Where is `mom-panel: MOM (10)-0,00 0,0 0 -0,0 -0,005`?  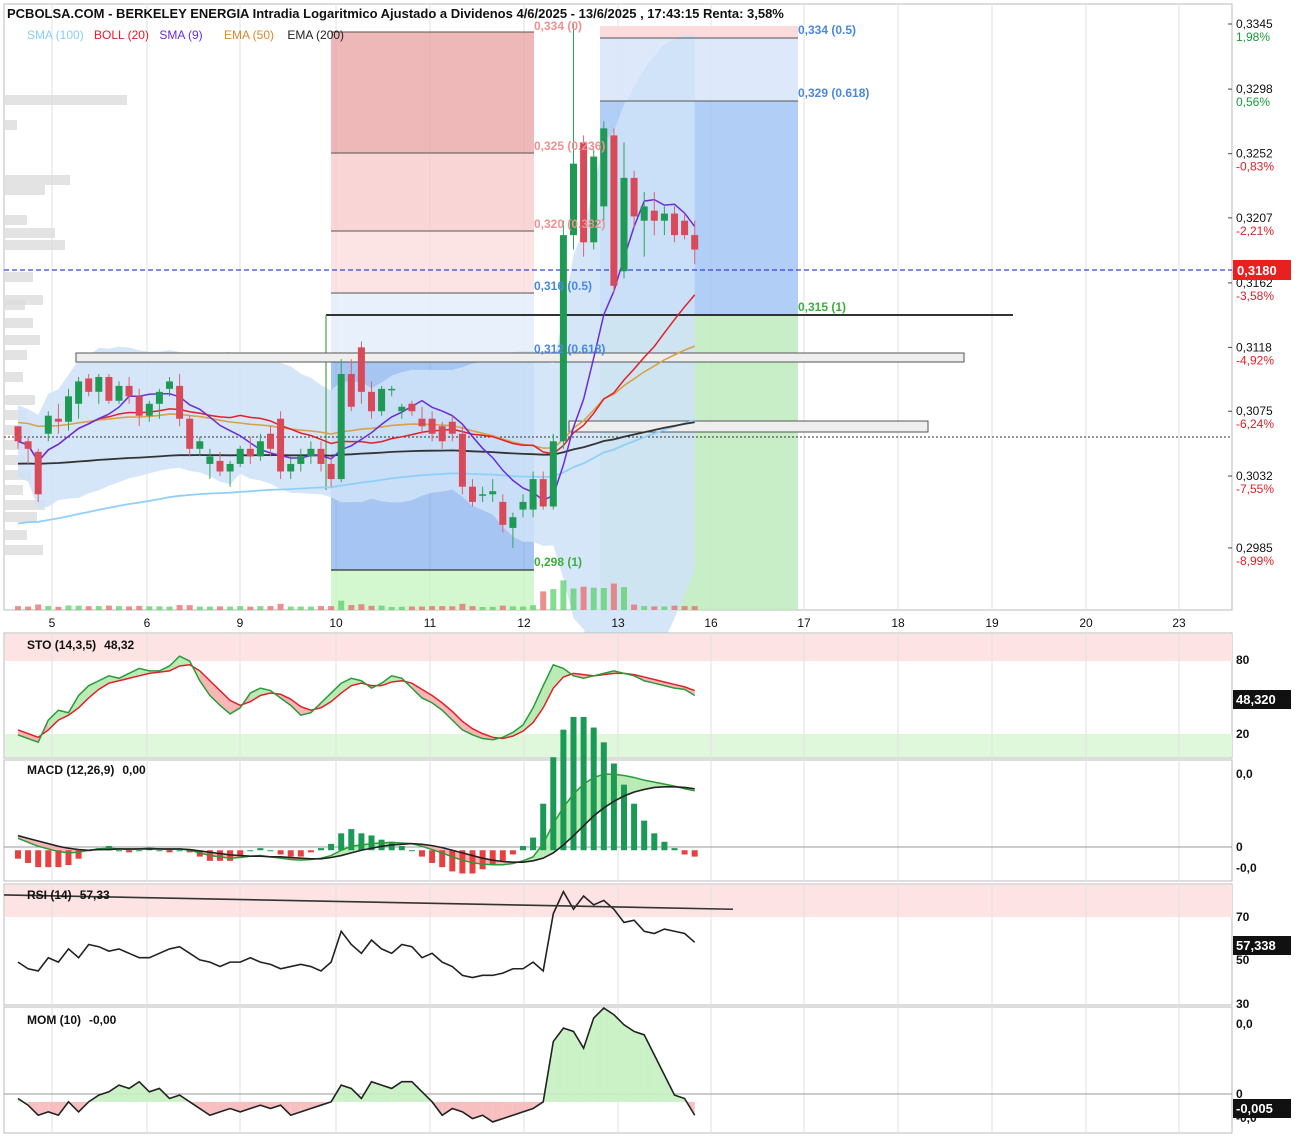
mom-panel: MOM (10)-0,00 0,0 0 -0,0 -0,005 is located at coordinates (647, 1070).